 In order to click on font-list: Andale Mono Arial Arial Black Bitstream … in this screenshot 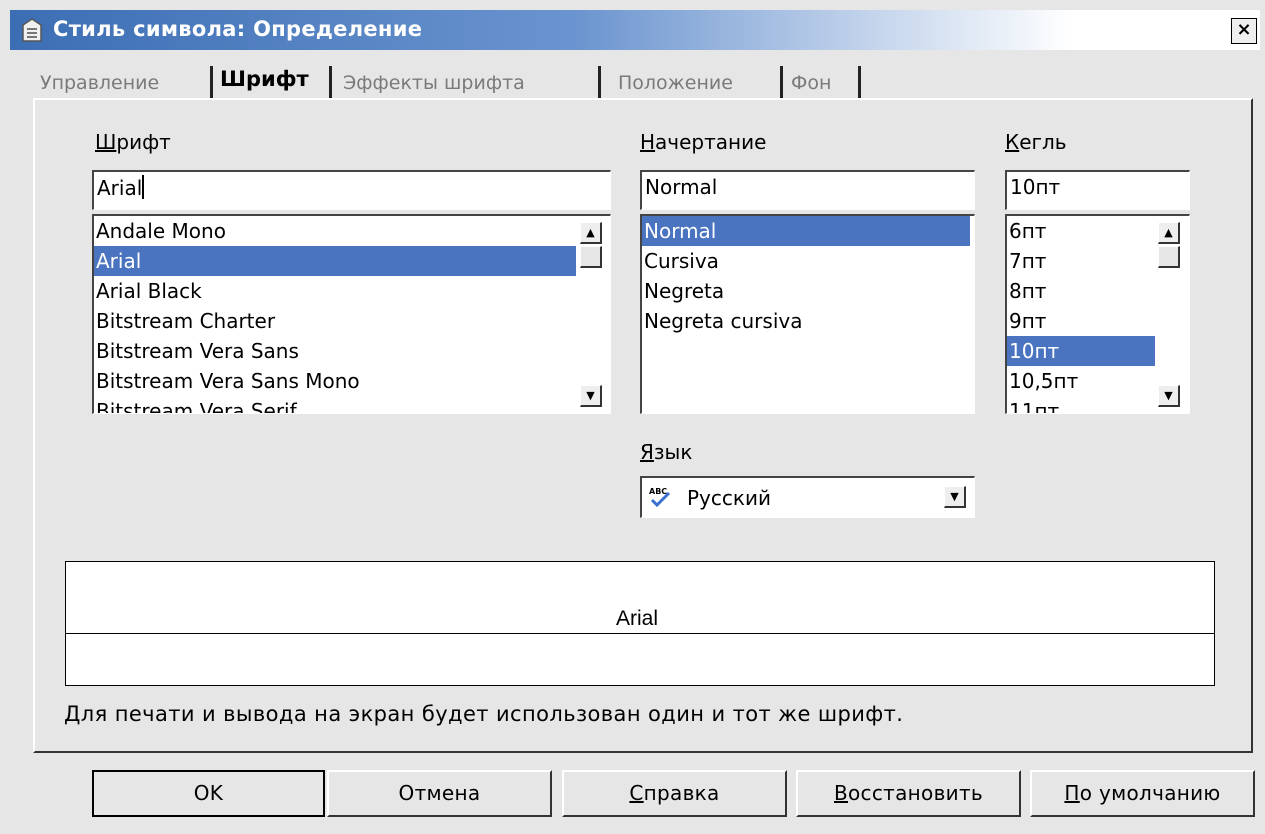, I will do `click(351, 314)`.